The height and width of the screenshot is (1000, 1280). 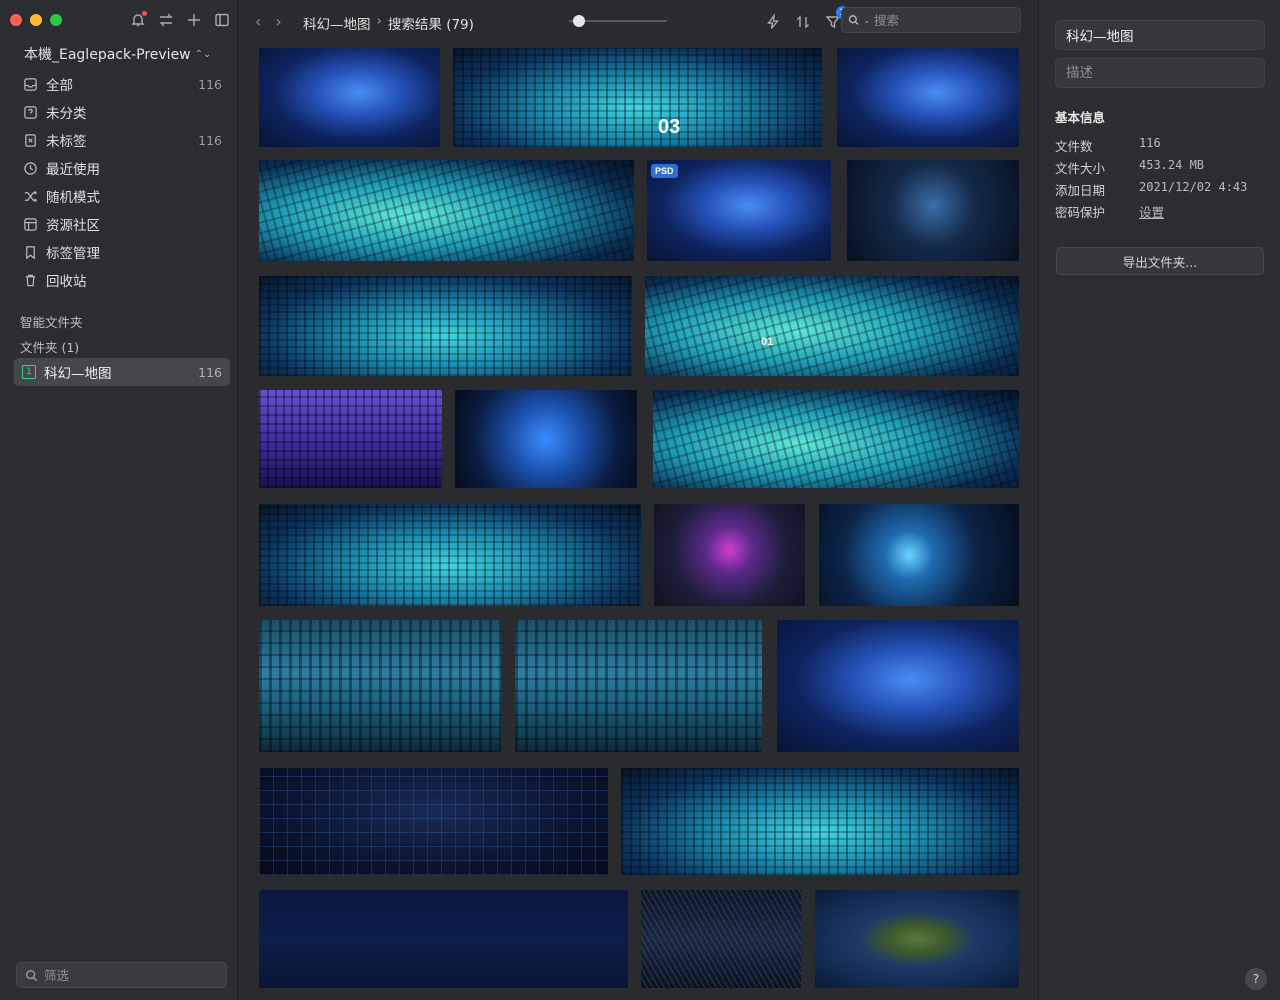 I want to click on search-box: ⌄, so click(x=931, y=20).